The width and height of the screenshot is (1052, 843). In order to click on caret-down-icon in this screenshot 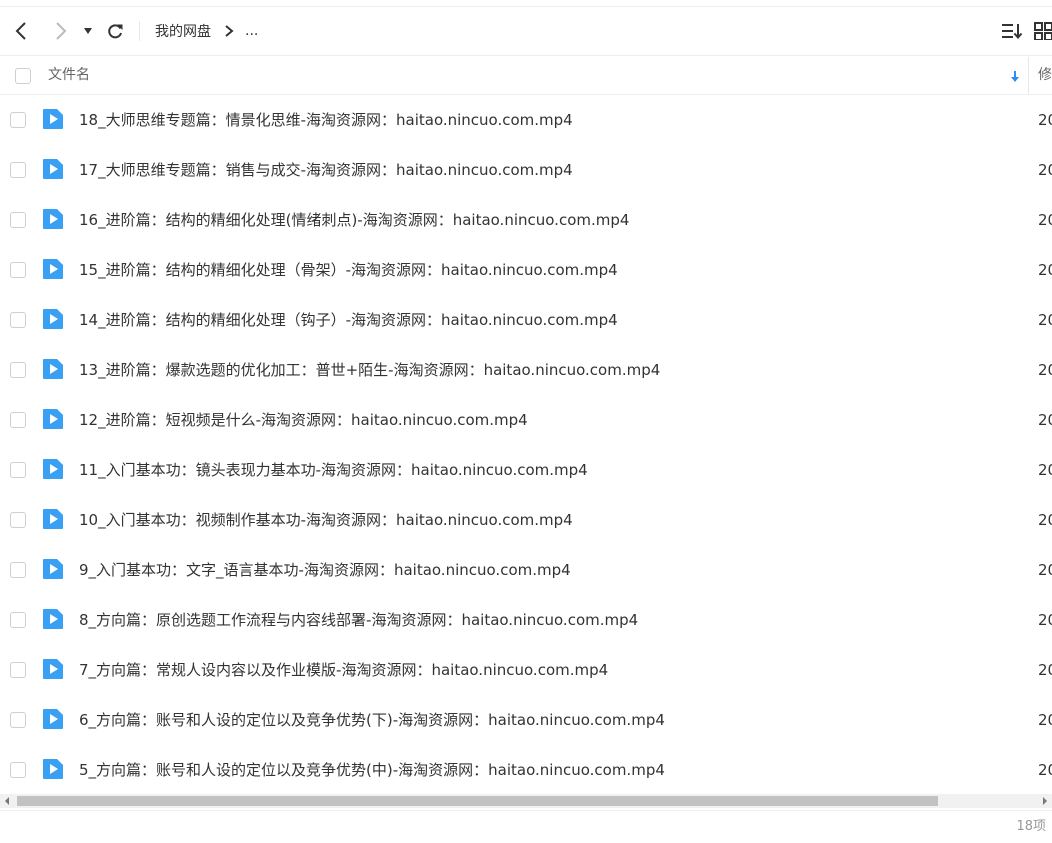, I will do `click(88, 31)`.